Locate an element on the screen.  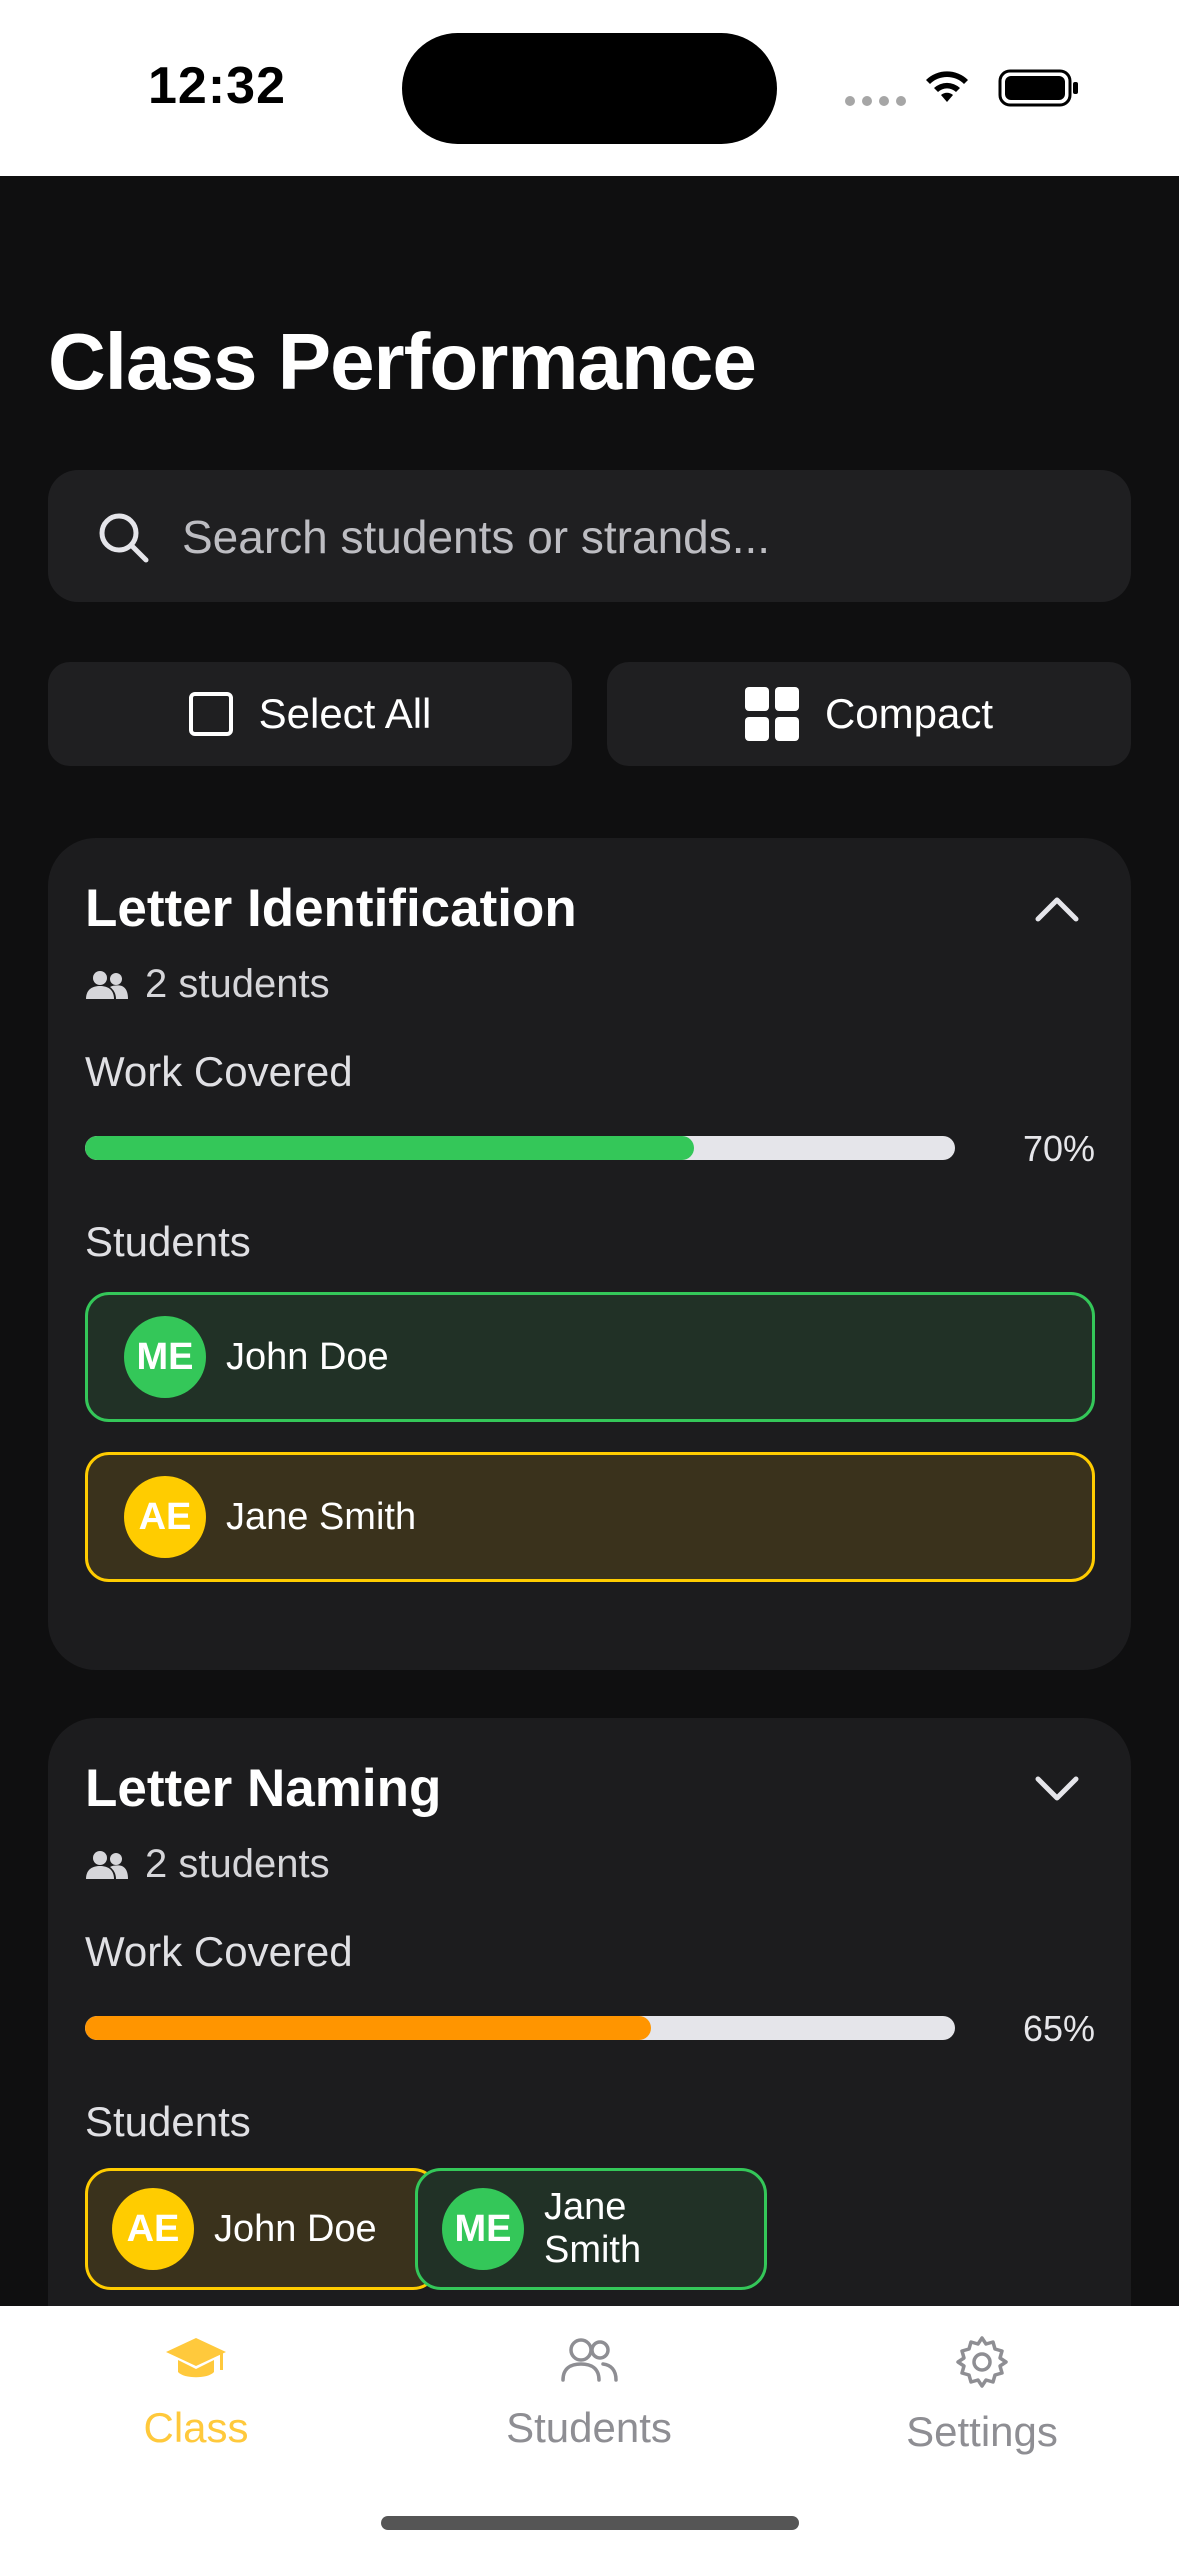
student-chip: AE John Doe is located at coordinates (262, 2229).